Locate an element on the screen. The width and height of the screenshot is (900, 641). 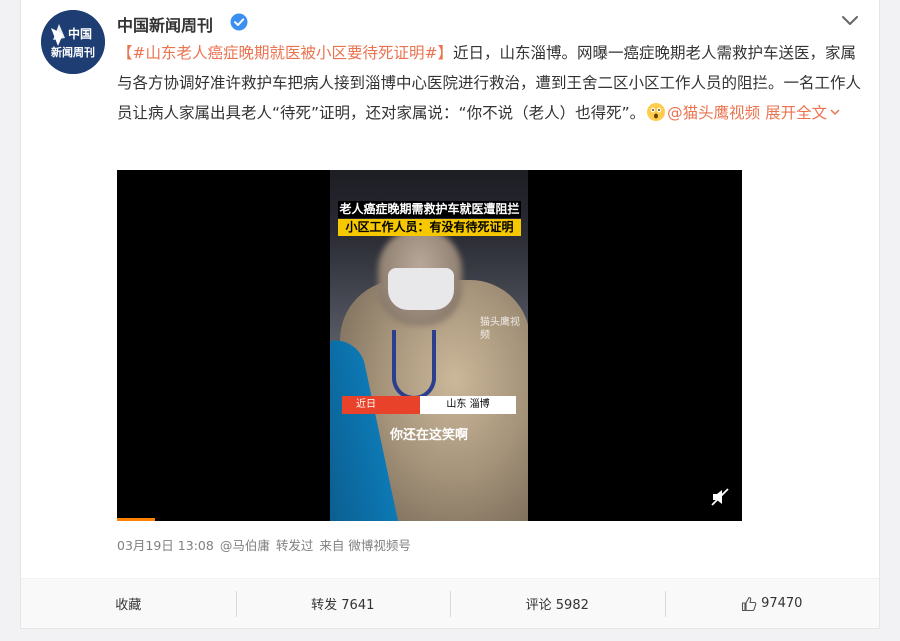
avatar-star-logo is located at coordinates (73, 42).